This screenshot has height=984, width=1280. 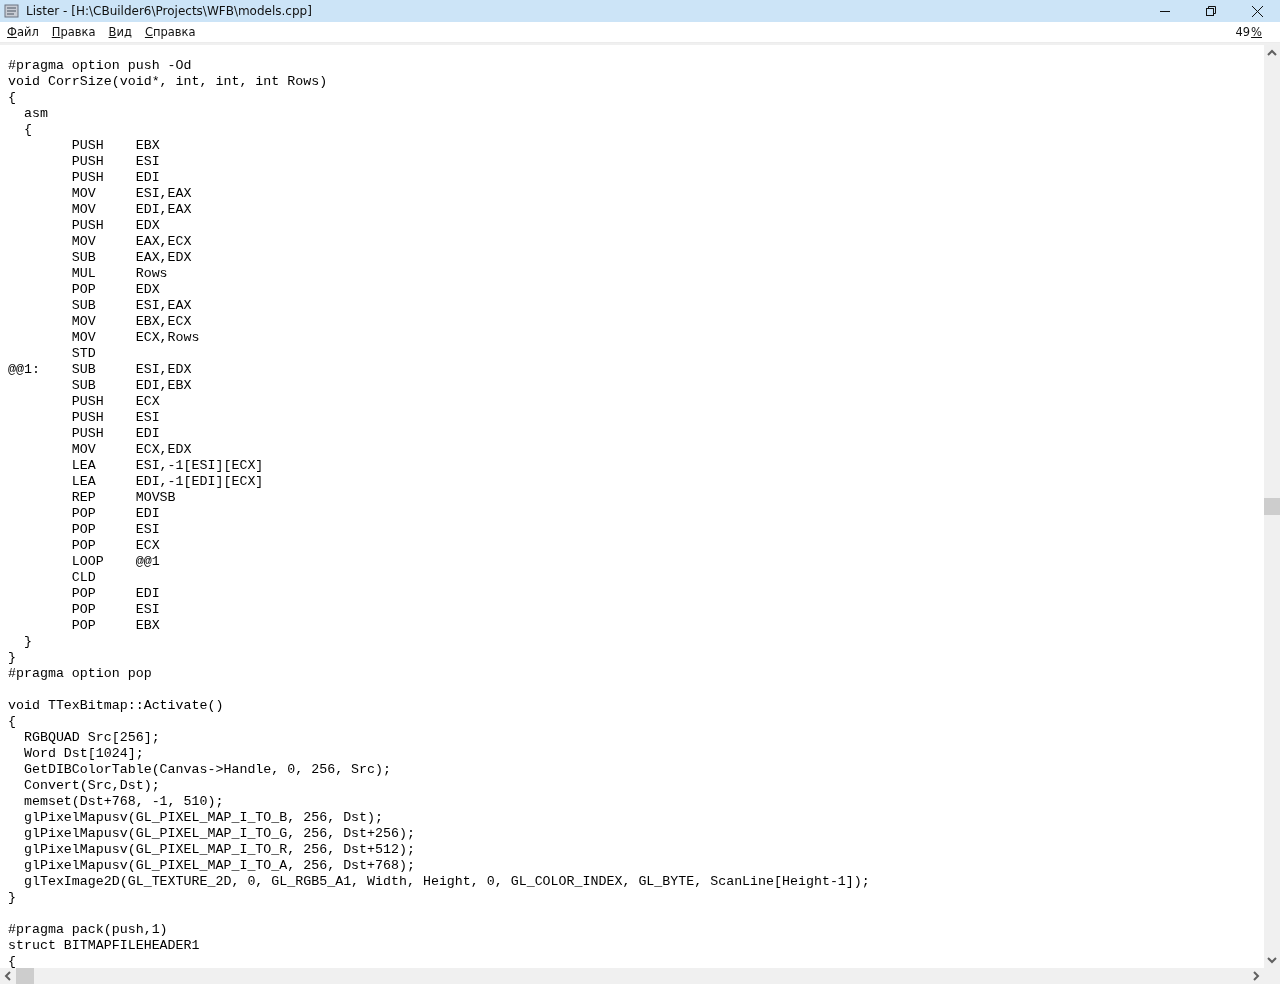 What do you see at coordinates (120, 32) in the screenshot?
I see `menu-item: Вид` at bounding box center [120, 32].